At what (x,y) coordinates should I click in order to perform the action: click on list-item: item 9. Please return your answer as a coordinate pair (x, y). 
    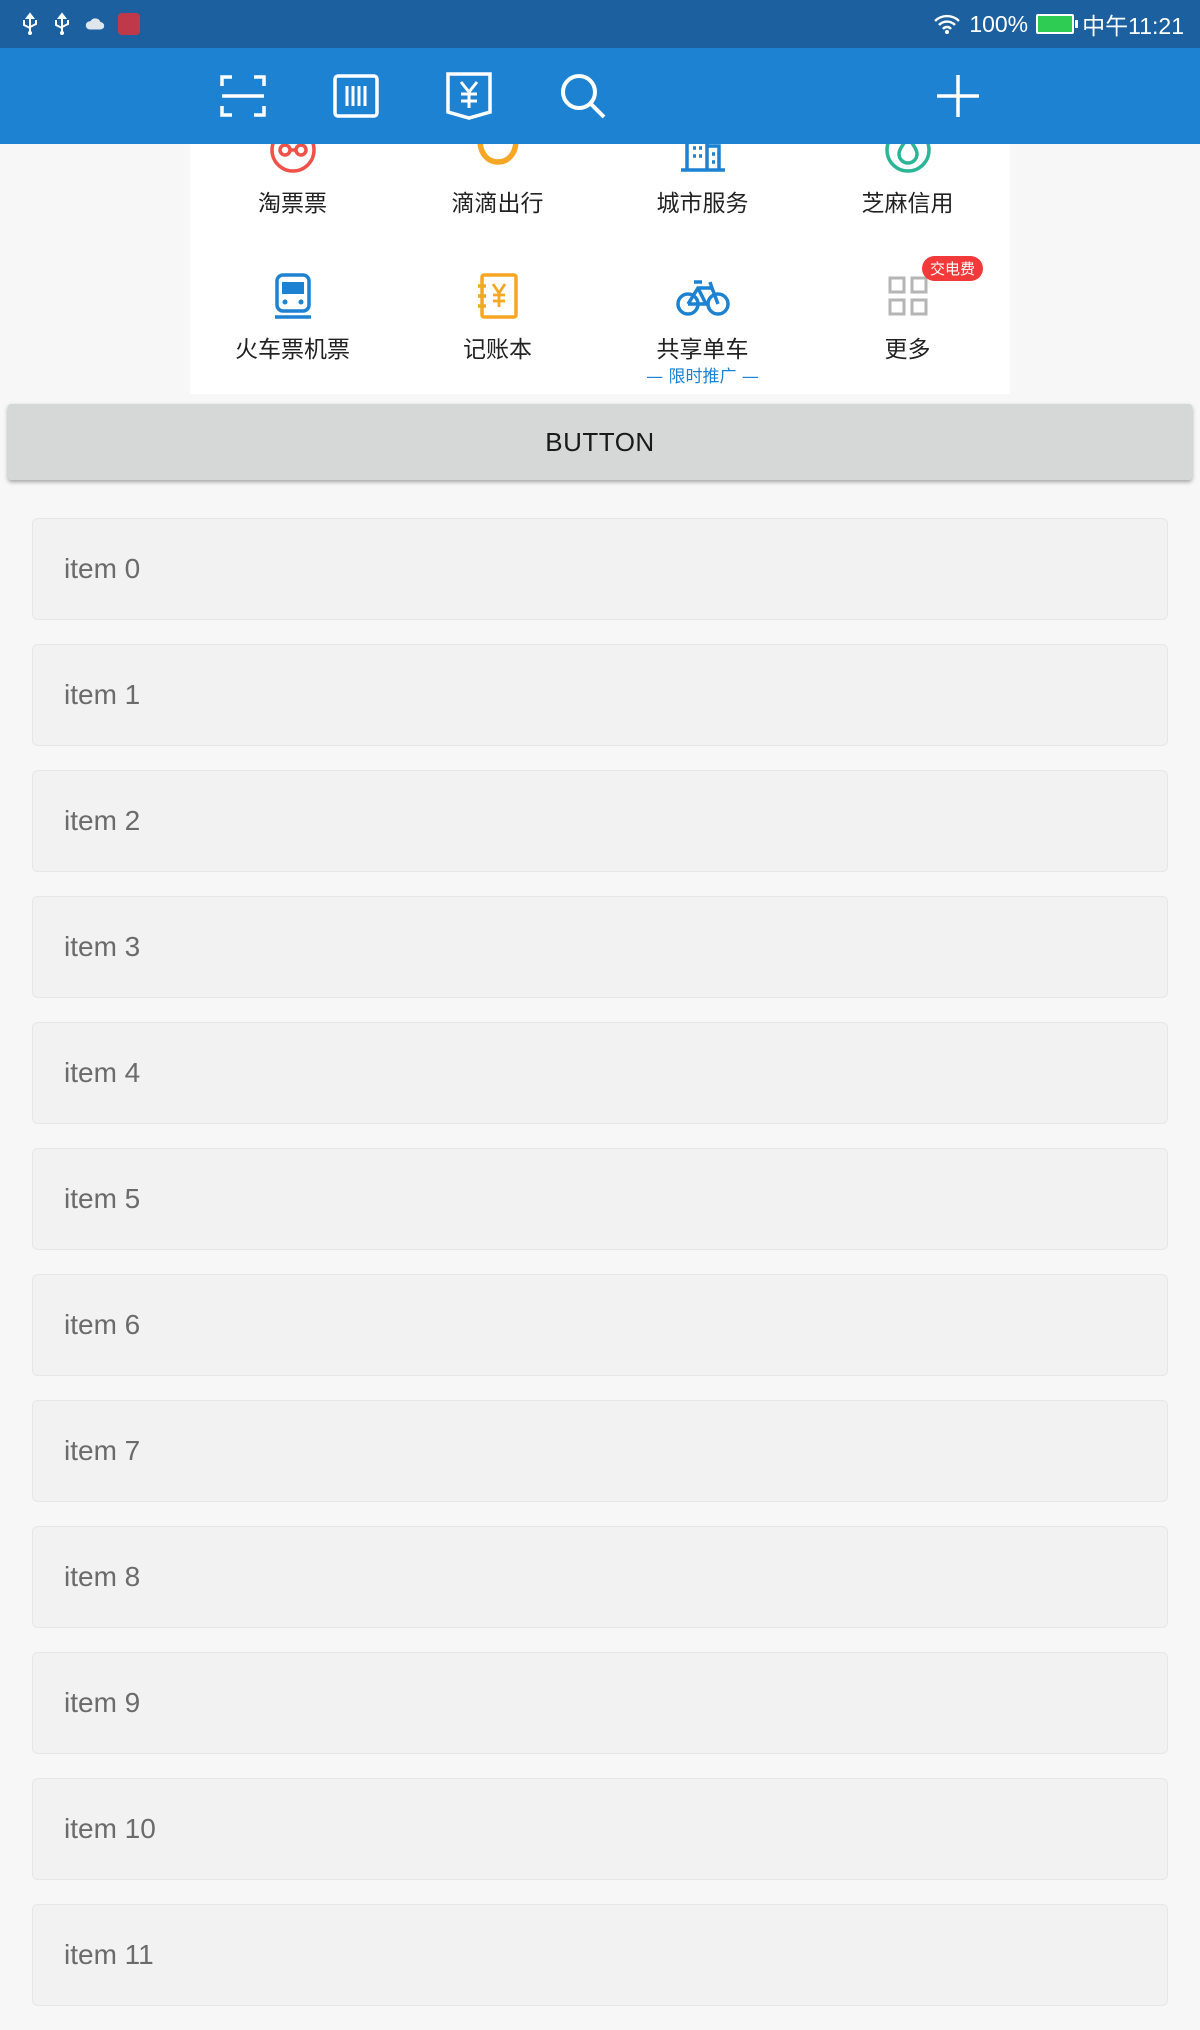
    Looking at the image, I should click on (600, 1703).